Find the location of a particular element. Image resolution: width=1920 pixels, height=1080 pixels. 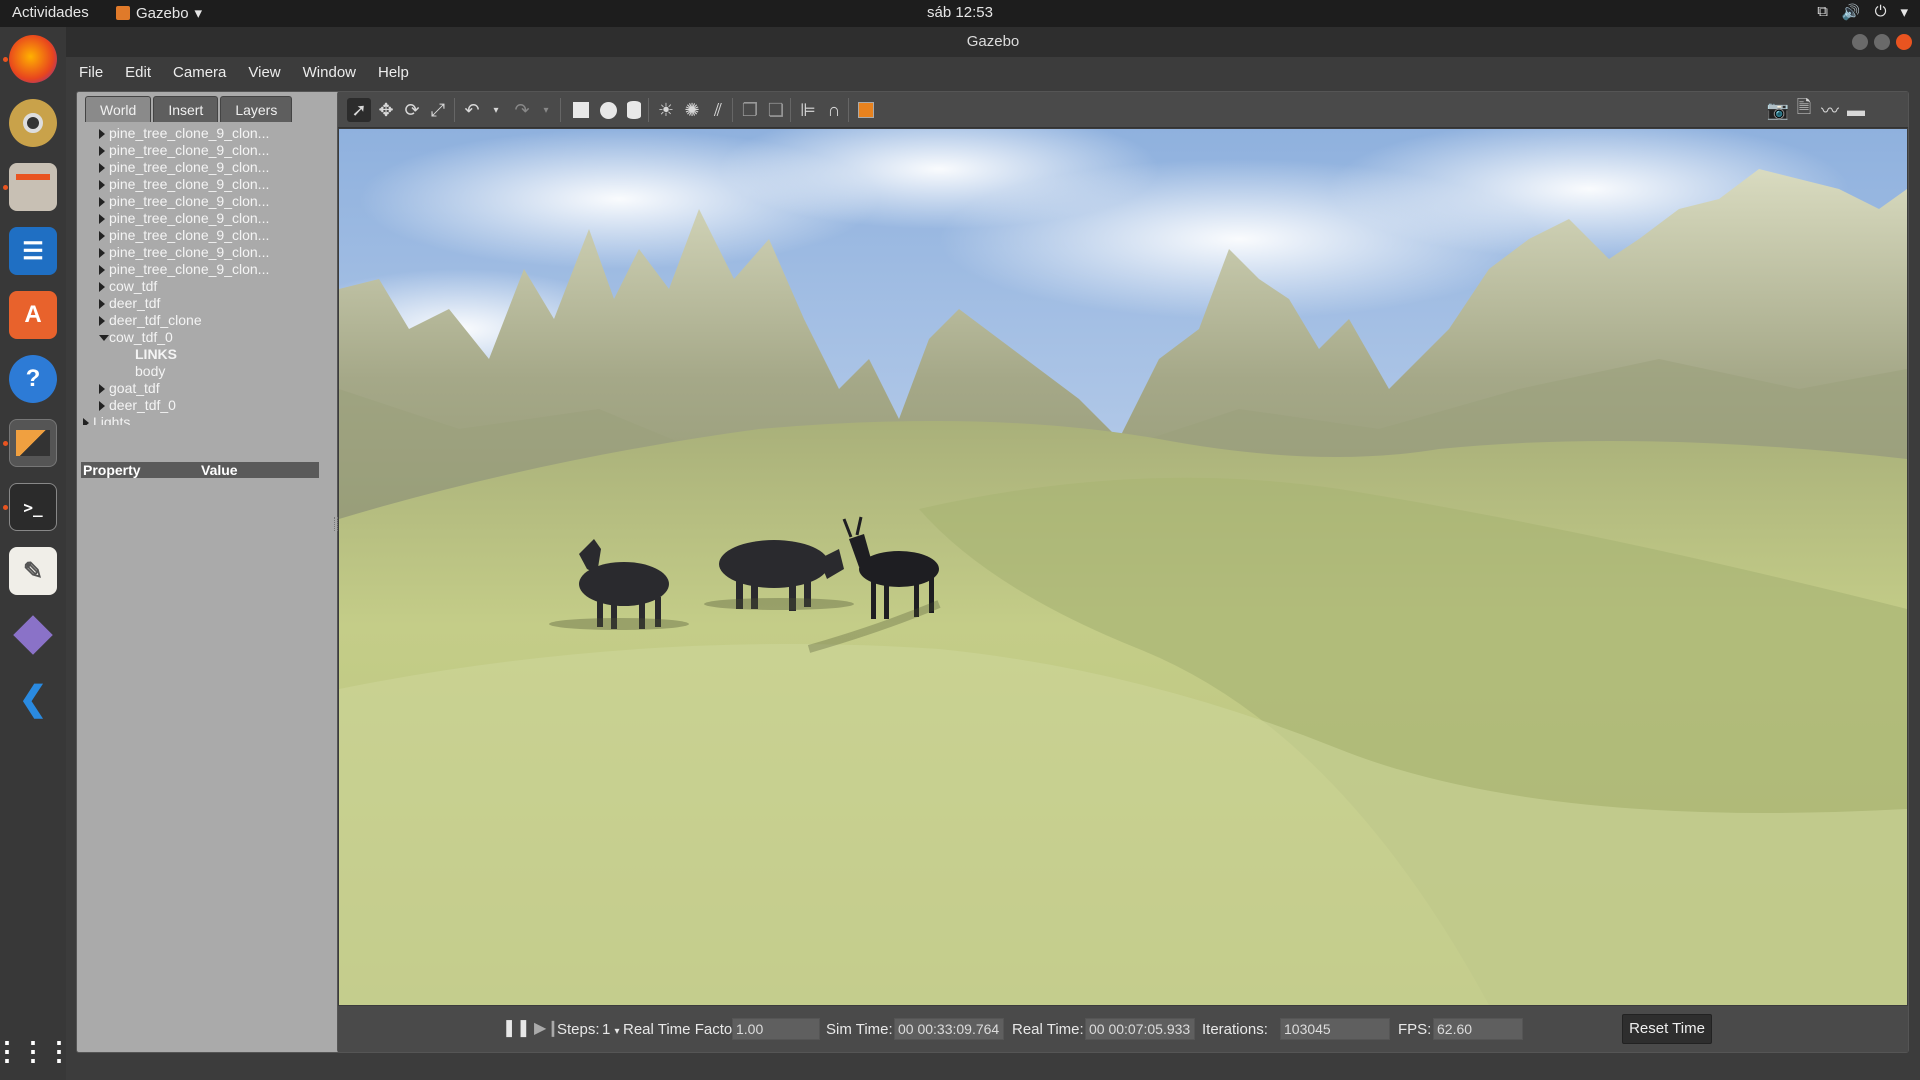

step-icon: ▶❙ is located at coordinates (547, 1028).